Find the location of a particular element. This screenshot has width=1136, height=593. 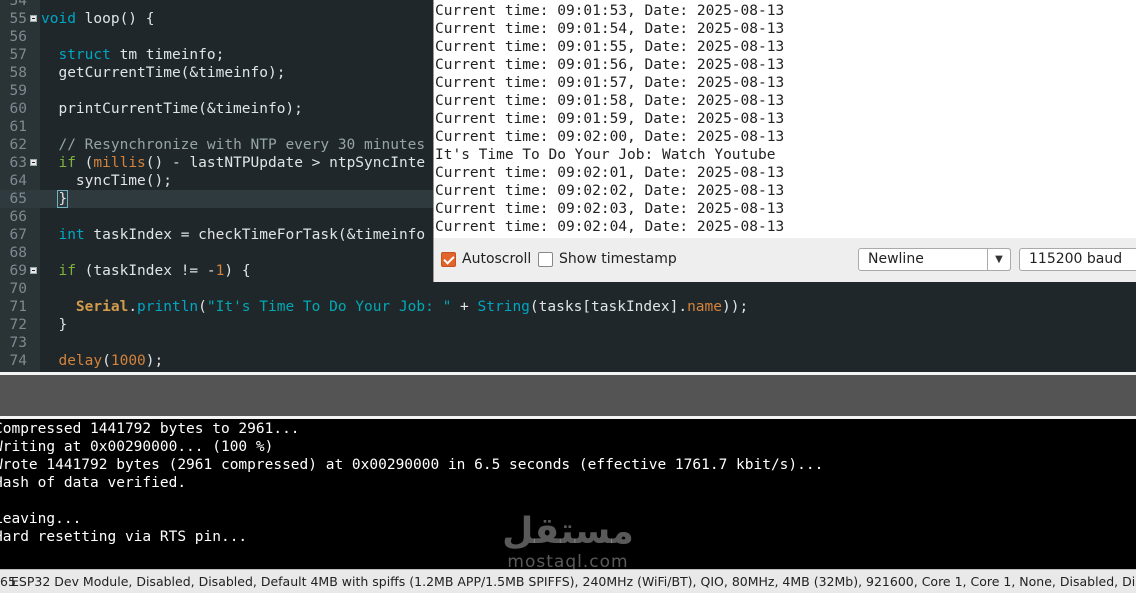

line-number: 54 is located at coordinates (18, 4).